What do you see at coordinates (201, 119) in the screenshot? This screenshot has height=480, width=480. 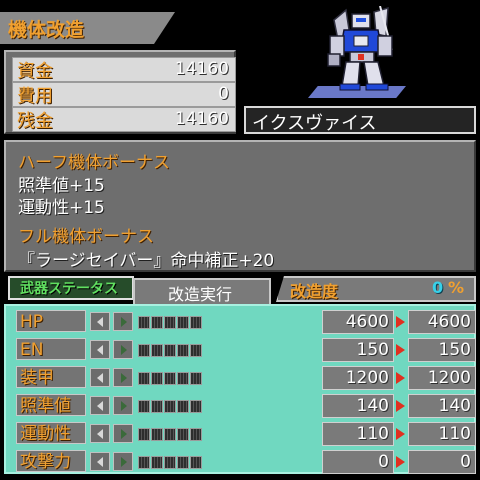 I see `remaining-value: 14160` at bounding box center [201, 119].